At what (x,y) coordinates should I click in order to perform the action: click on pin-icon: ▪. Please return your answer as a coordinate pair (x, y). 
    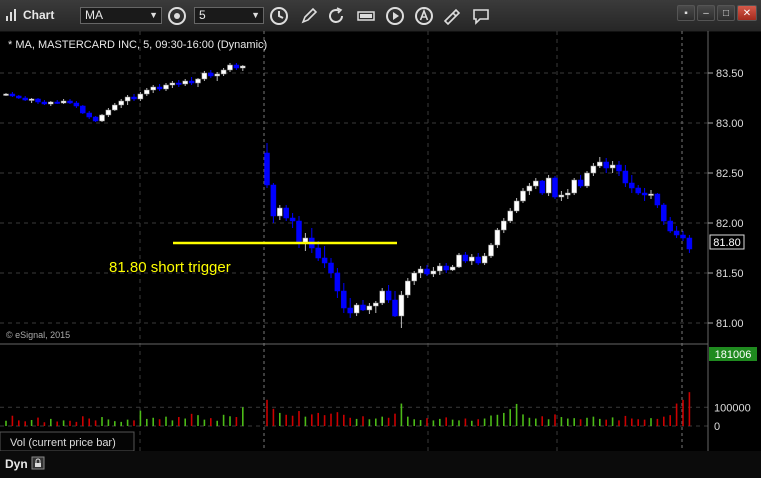
    Looking at the image, I should click on (686, 13).